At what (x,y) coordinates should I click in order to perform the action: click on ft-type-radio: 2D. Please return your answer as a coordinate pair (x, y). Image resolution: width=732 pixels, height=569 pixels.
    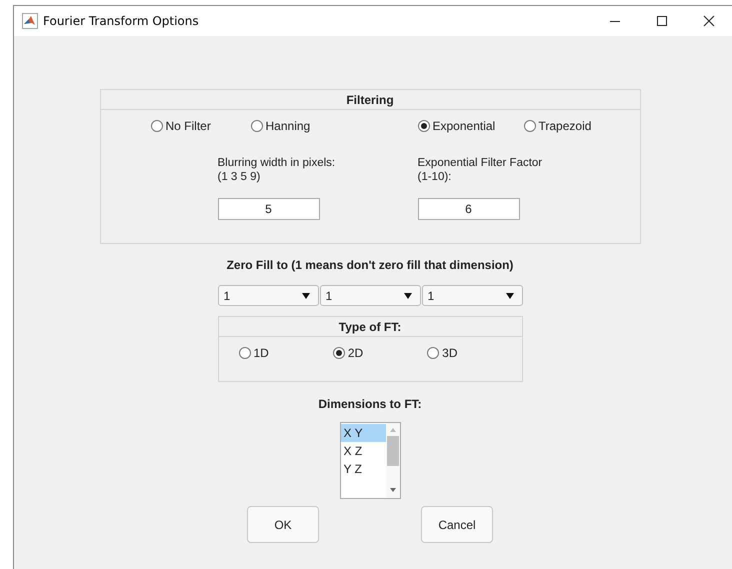
    Looking at the image, I should click on (380, 353).